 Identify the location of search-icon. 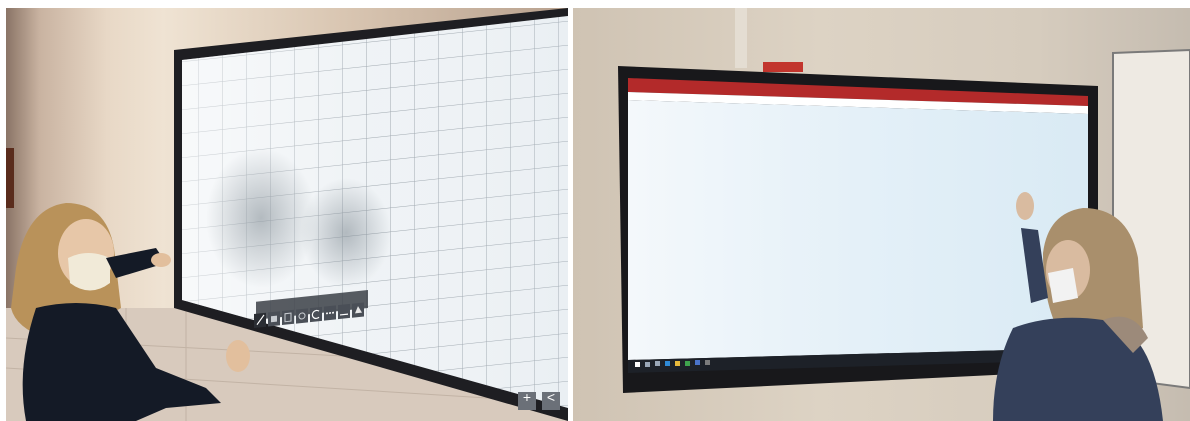
(647, 364).